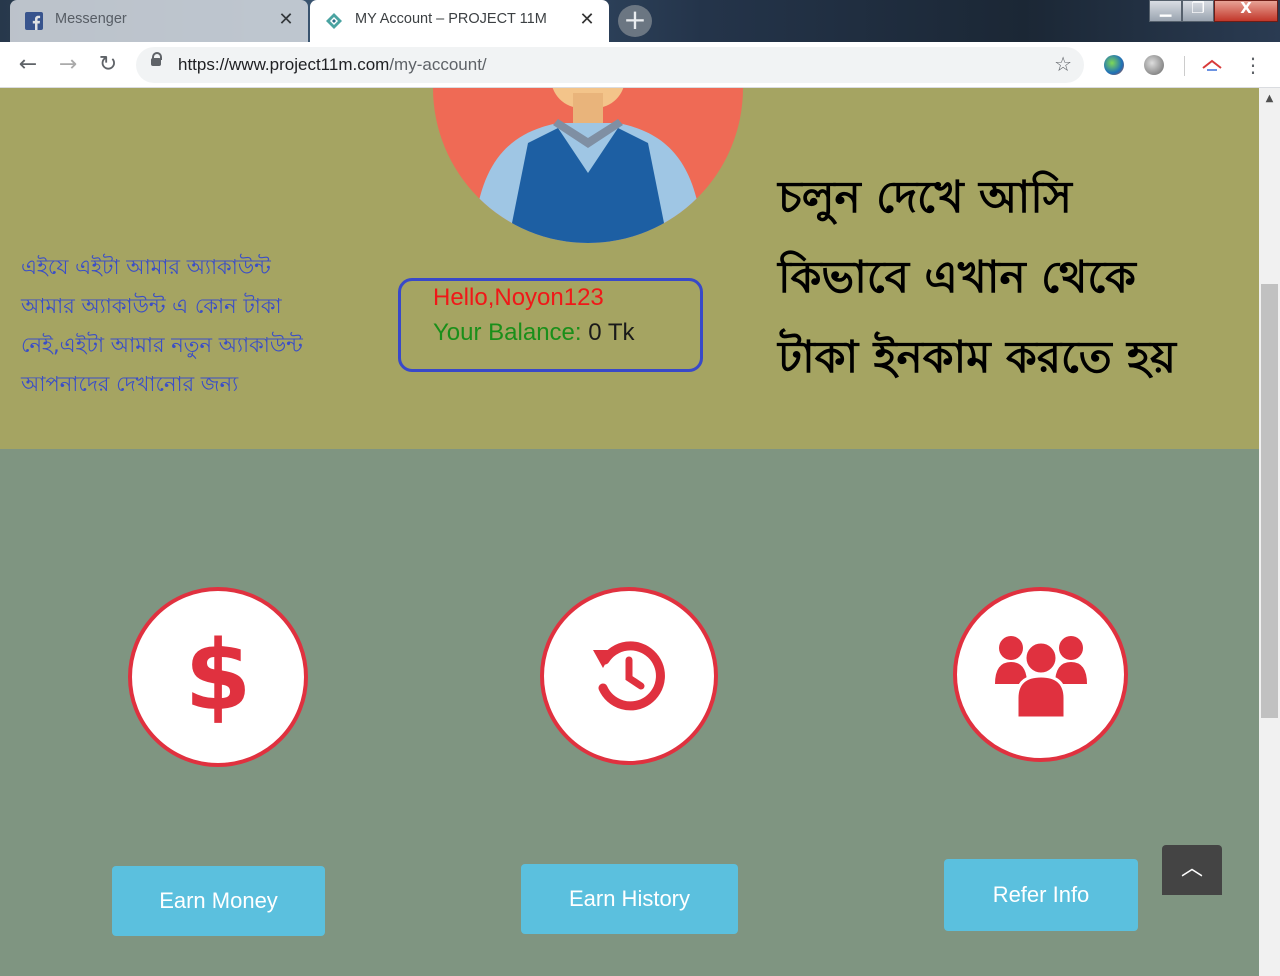 The image size is (1280, 976). I want to click on balance-label: Your Balance:, so click(507, 332).